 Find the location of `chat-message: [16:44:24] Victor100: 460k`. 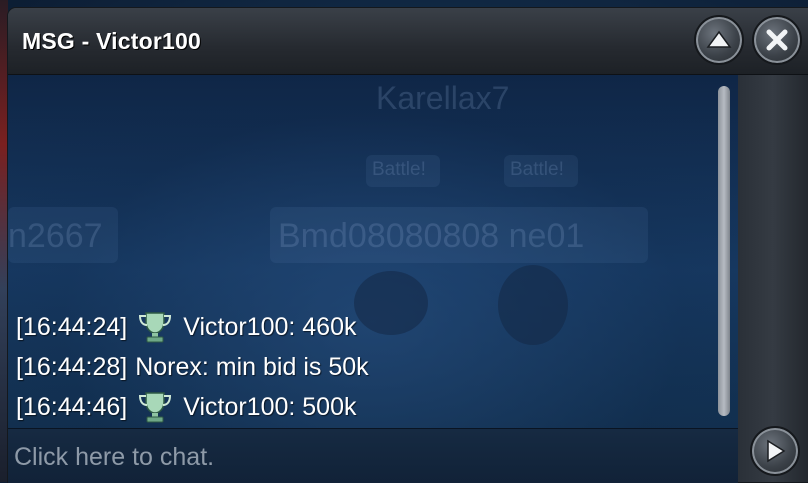

chat-message: [16:44:24] Victor100: 460k is located at coordinates (366, 327).